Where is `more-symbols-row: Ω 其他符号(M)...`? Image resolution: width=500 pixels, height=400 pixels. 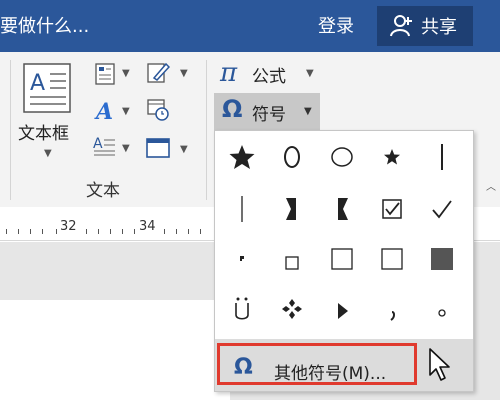
more-symbols-row: Ω 其他符号(M)... is located at coordinates (344, 365).